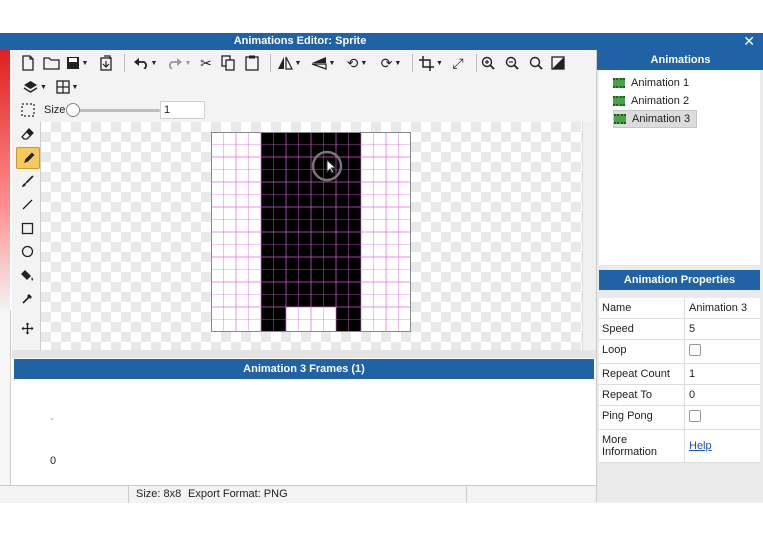  What do you see at coordinates (655, 119) in the screenshot?
I see `animation-item-3: Animation 3` at bounding box center [655, 119].